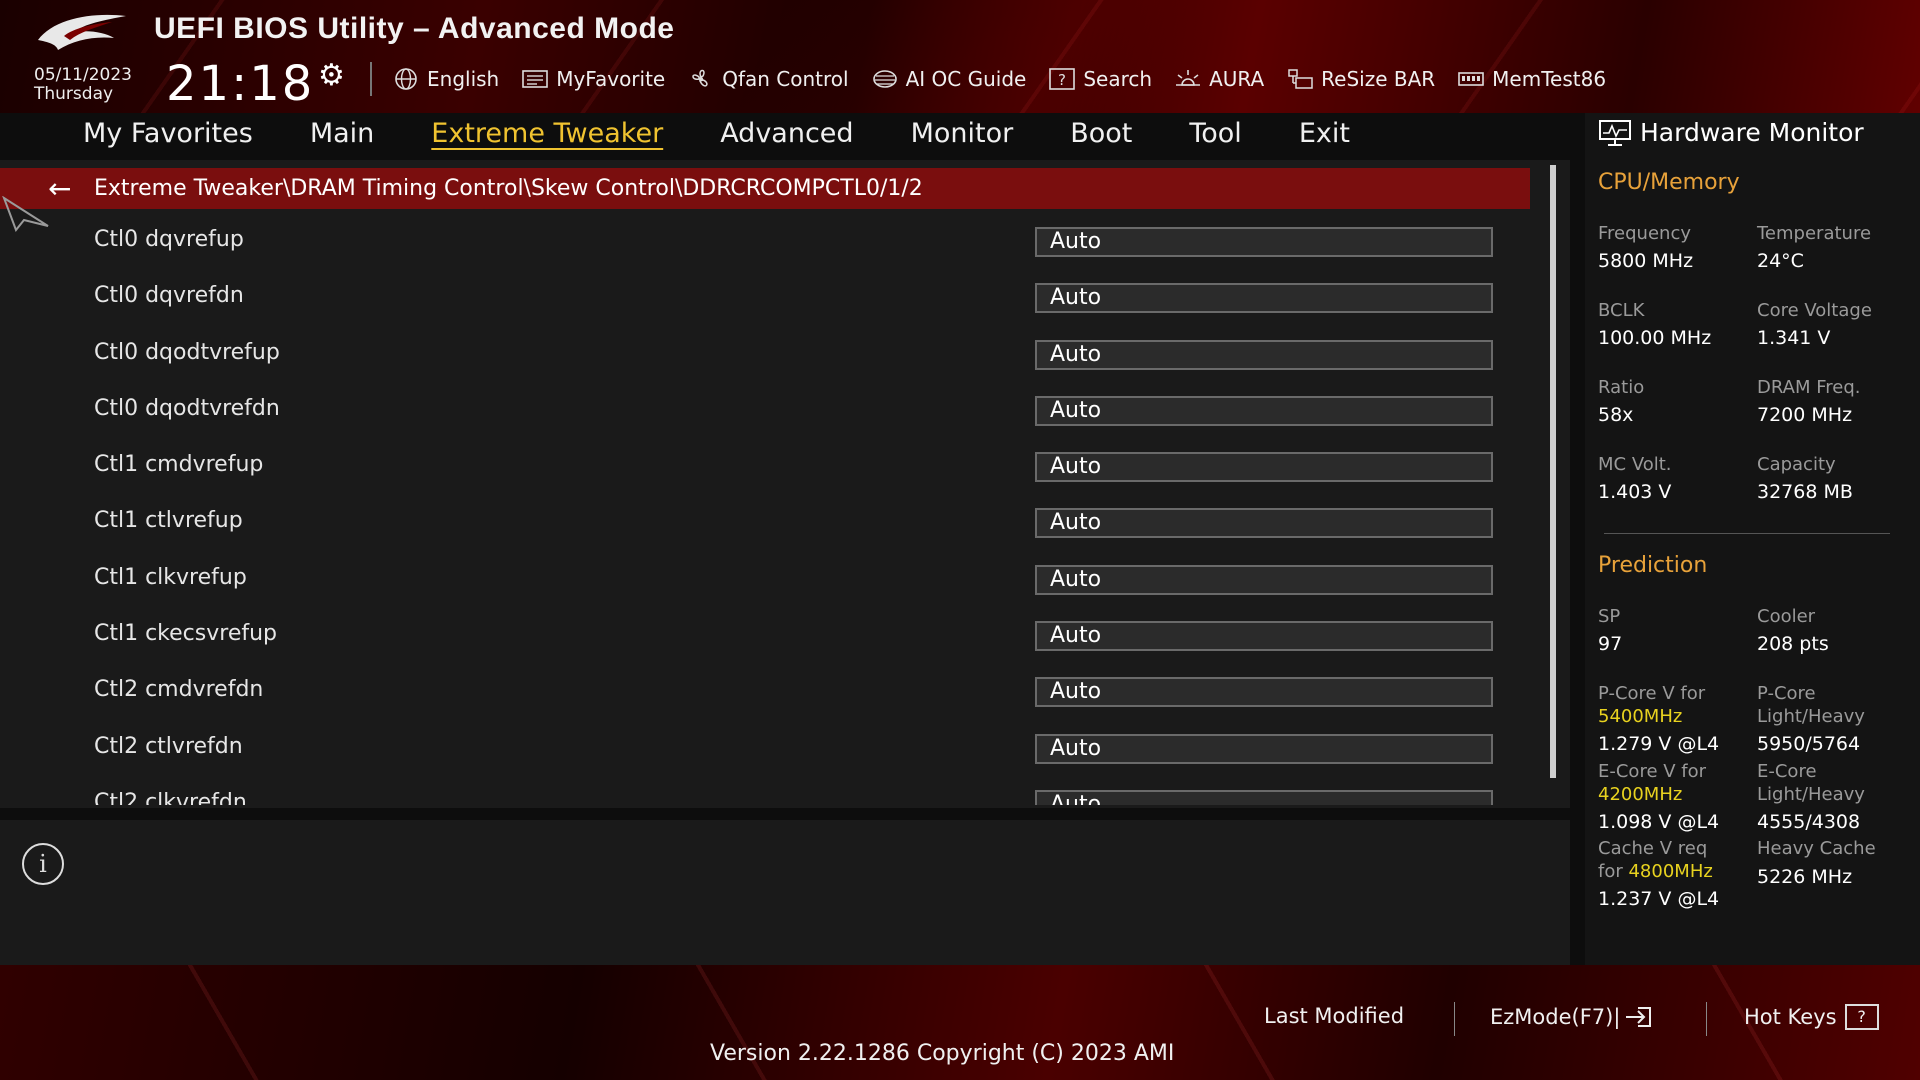 The width and height of the screenshot is (1920, 1080). What do you see at coordinates (770, 635) in the screenshot?
I see `setting-row: Ctl1 ckecsvrefup Auto` at bounding box center [770, 635].